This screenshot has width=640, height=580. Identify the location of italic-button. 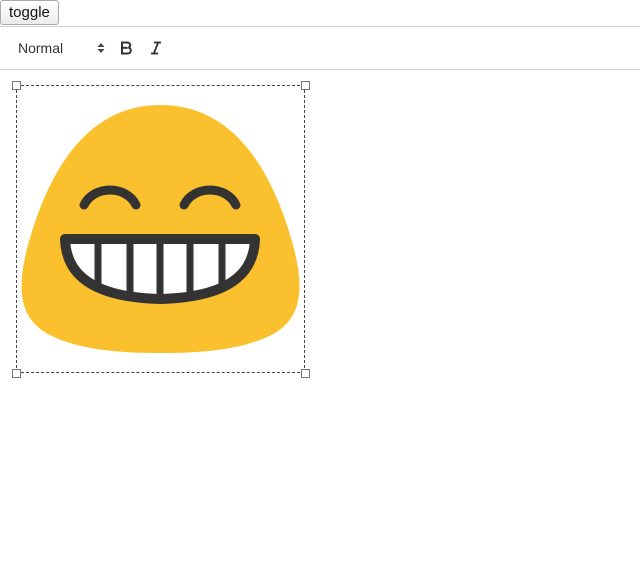
(156, 48).